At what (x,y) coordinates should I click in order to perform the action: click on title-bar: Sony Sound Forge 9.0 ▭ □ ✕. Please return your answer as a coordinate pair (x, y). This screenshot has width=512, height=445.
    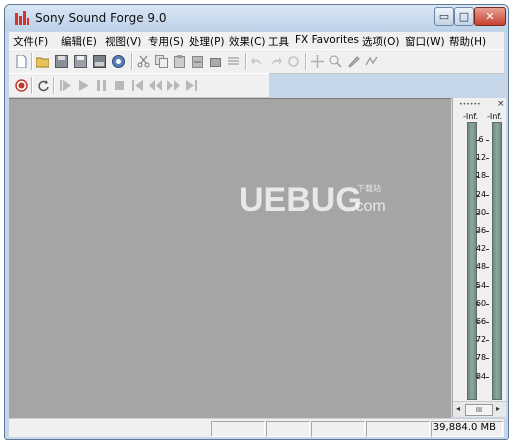
    Looking at the image, I should click on (256, 18).